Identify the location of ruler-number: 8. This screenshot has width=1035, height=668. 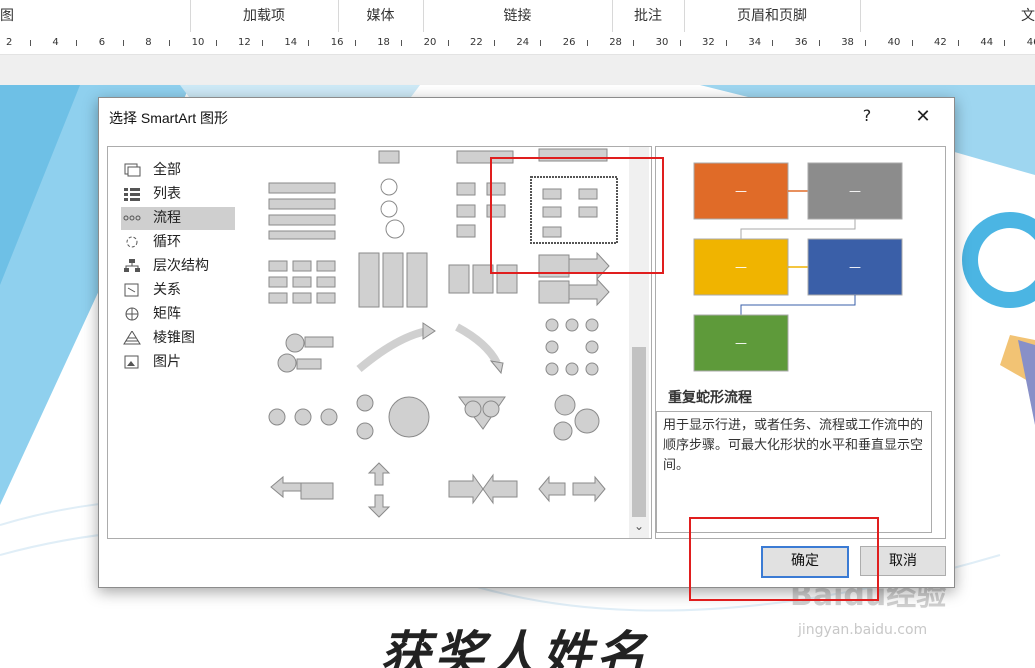
(148, 42).